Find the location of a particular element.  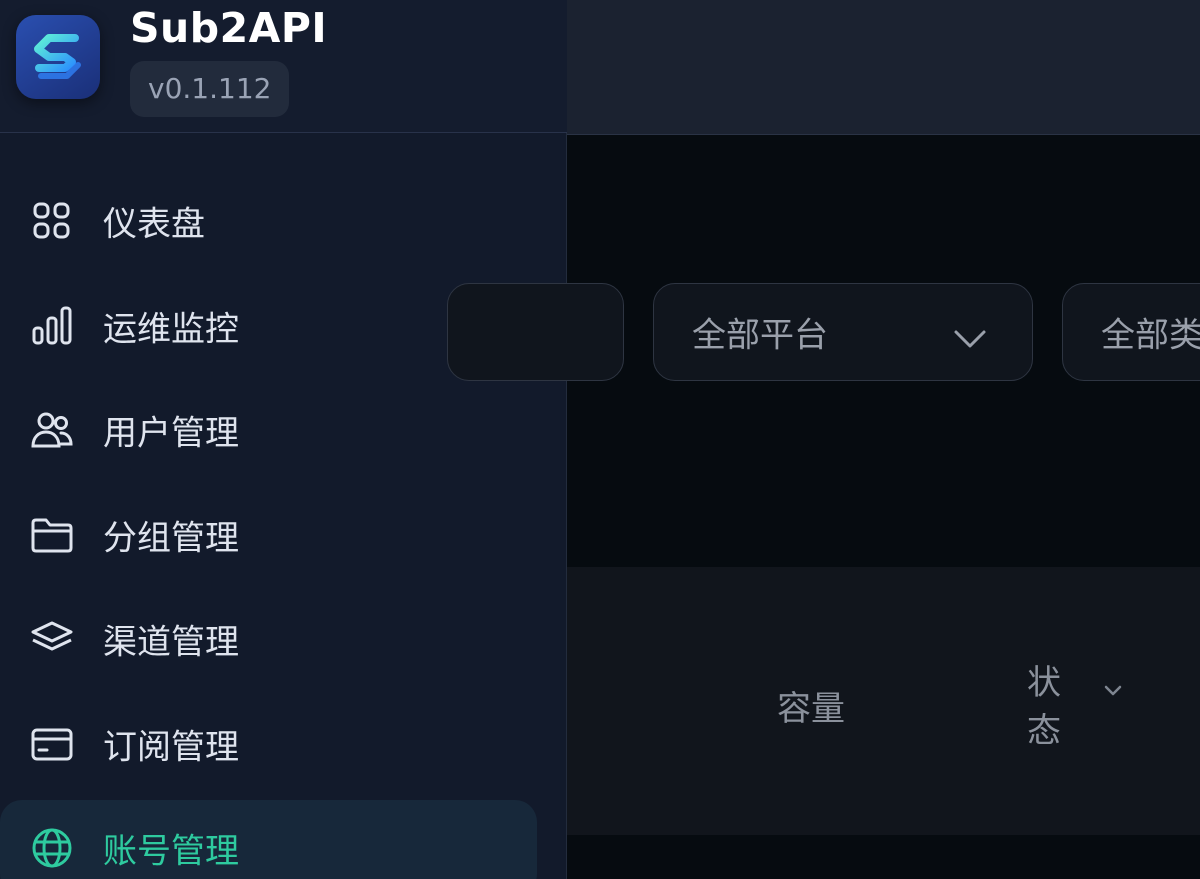

layers-icon is located at coordinates (52, 639).